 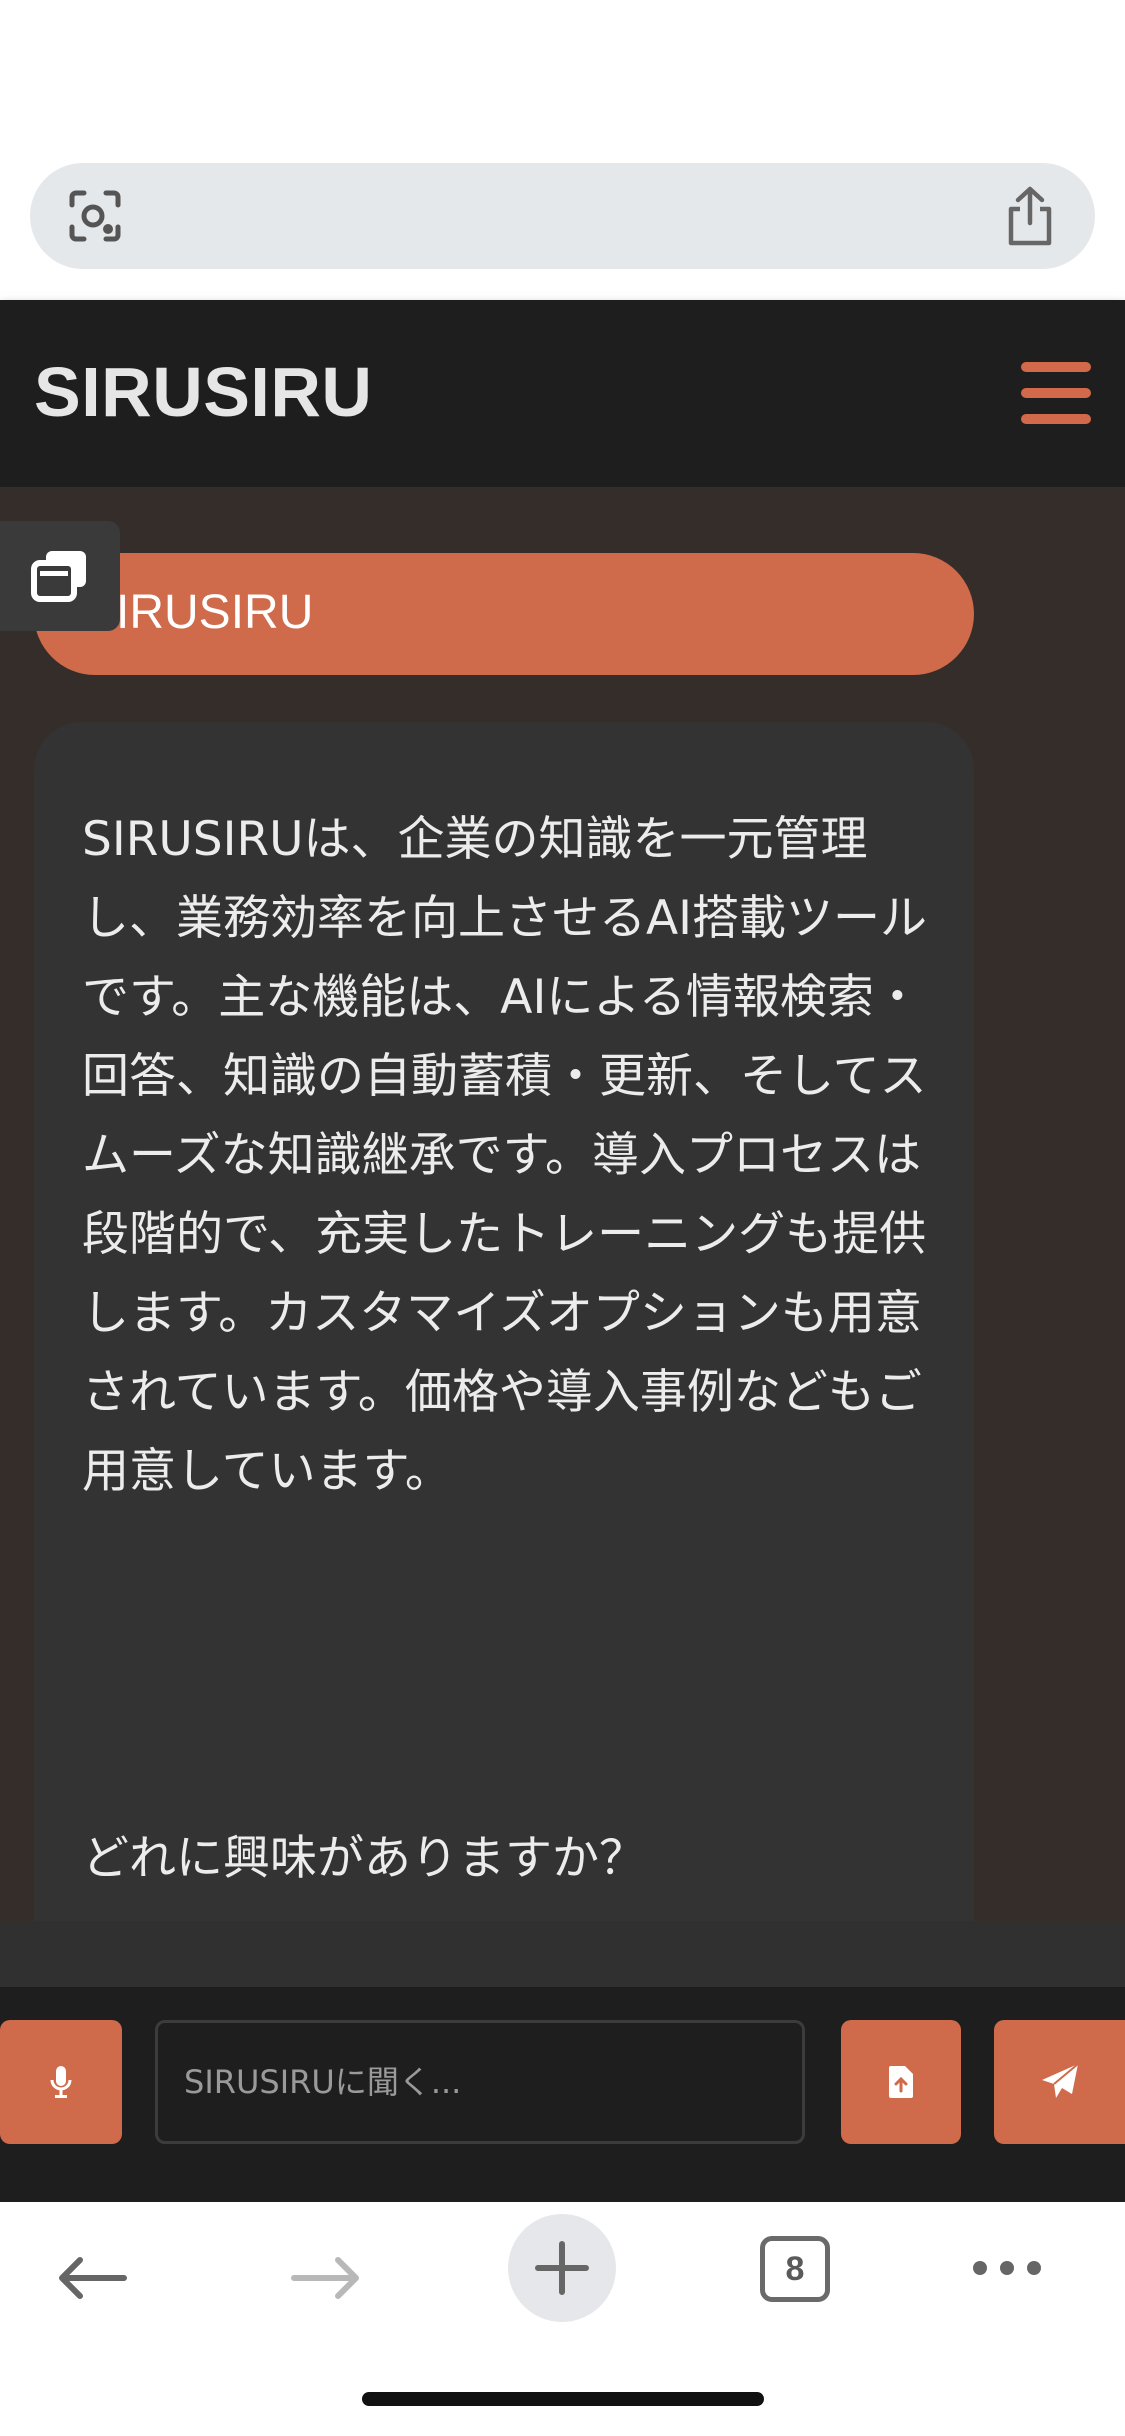 What do you see at coordinates (1056, 393) in the screenshot?
I see `hamburger-menu-icon` at bounding box center [1056, 393].